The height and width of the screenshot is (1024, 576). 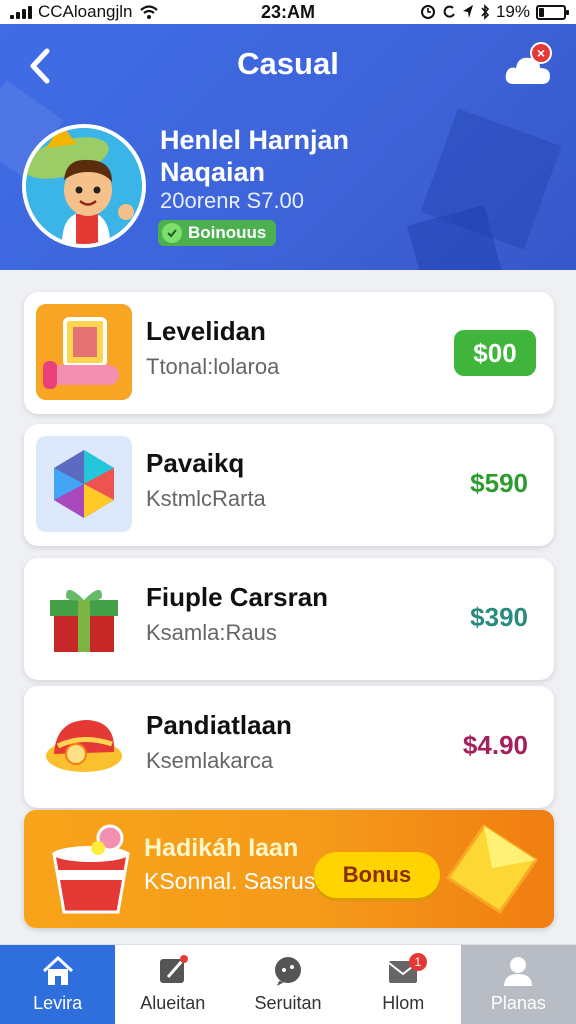 I want to click on item-price: $390, so click(x=499, y=617).